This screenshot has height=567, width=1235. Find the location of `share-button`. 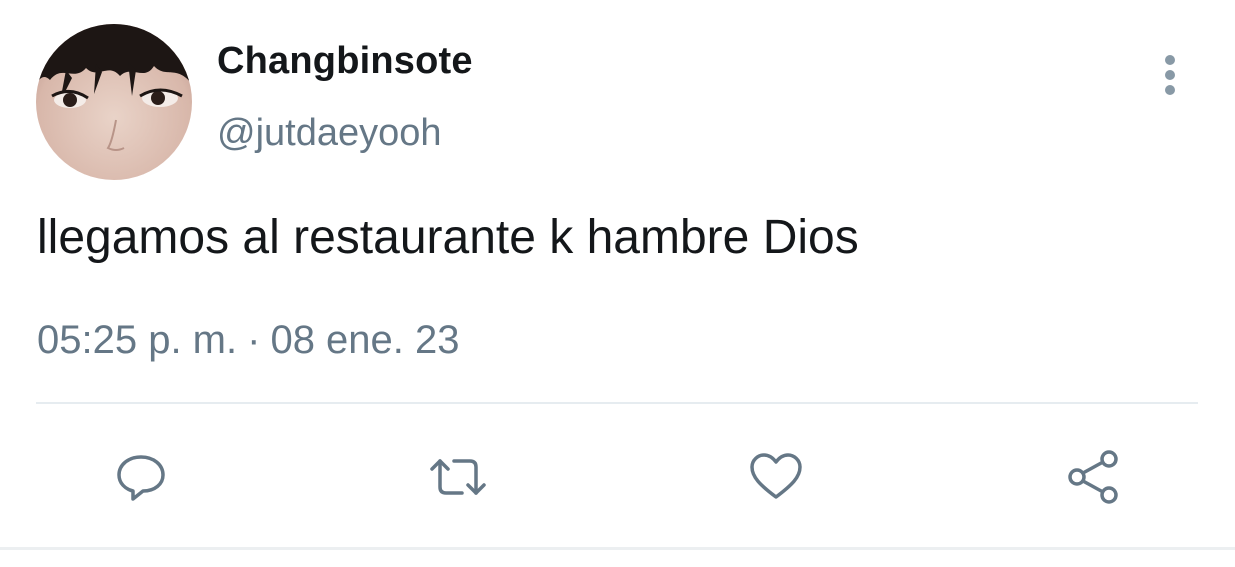

share-button is located at coordinates (1093, 477).